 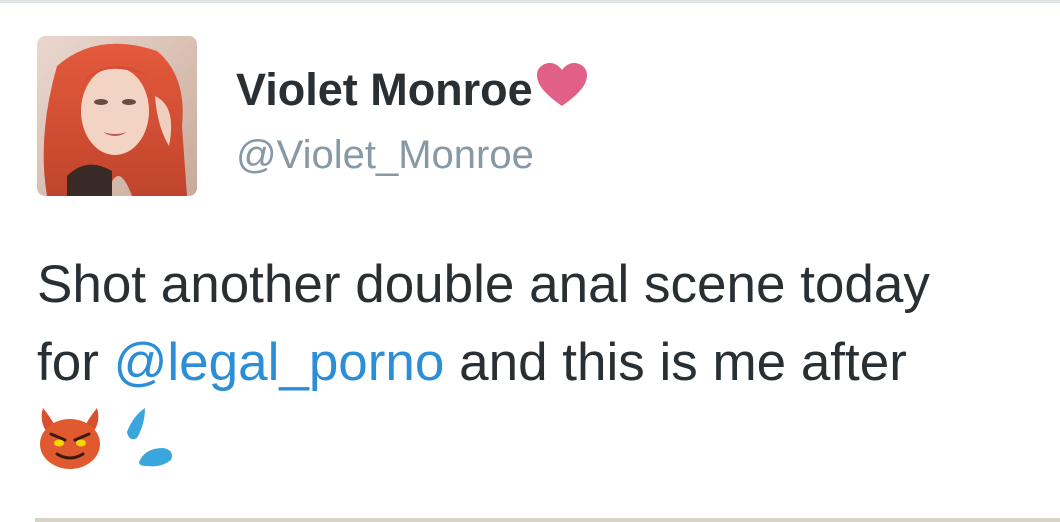 What do you see at coordinates (149, 437) in the screenshot?
I see `sweat-droplets-icon` at bounding box center [149, 437].